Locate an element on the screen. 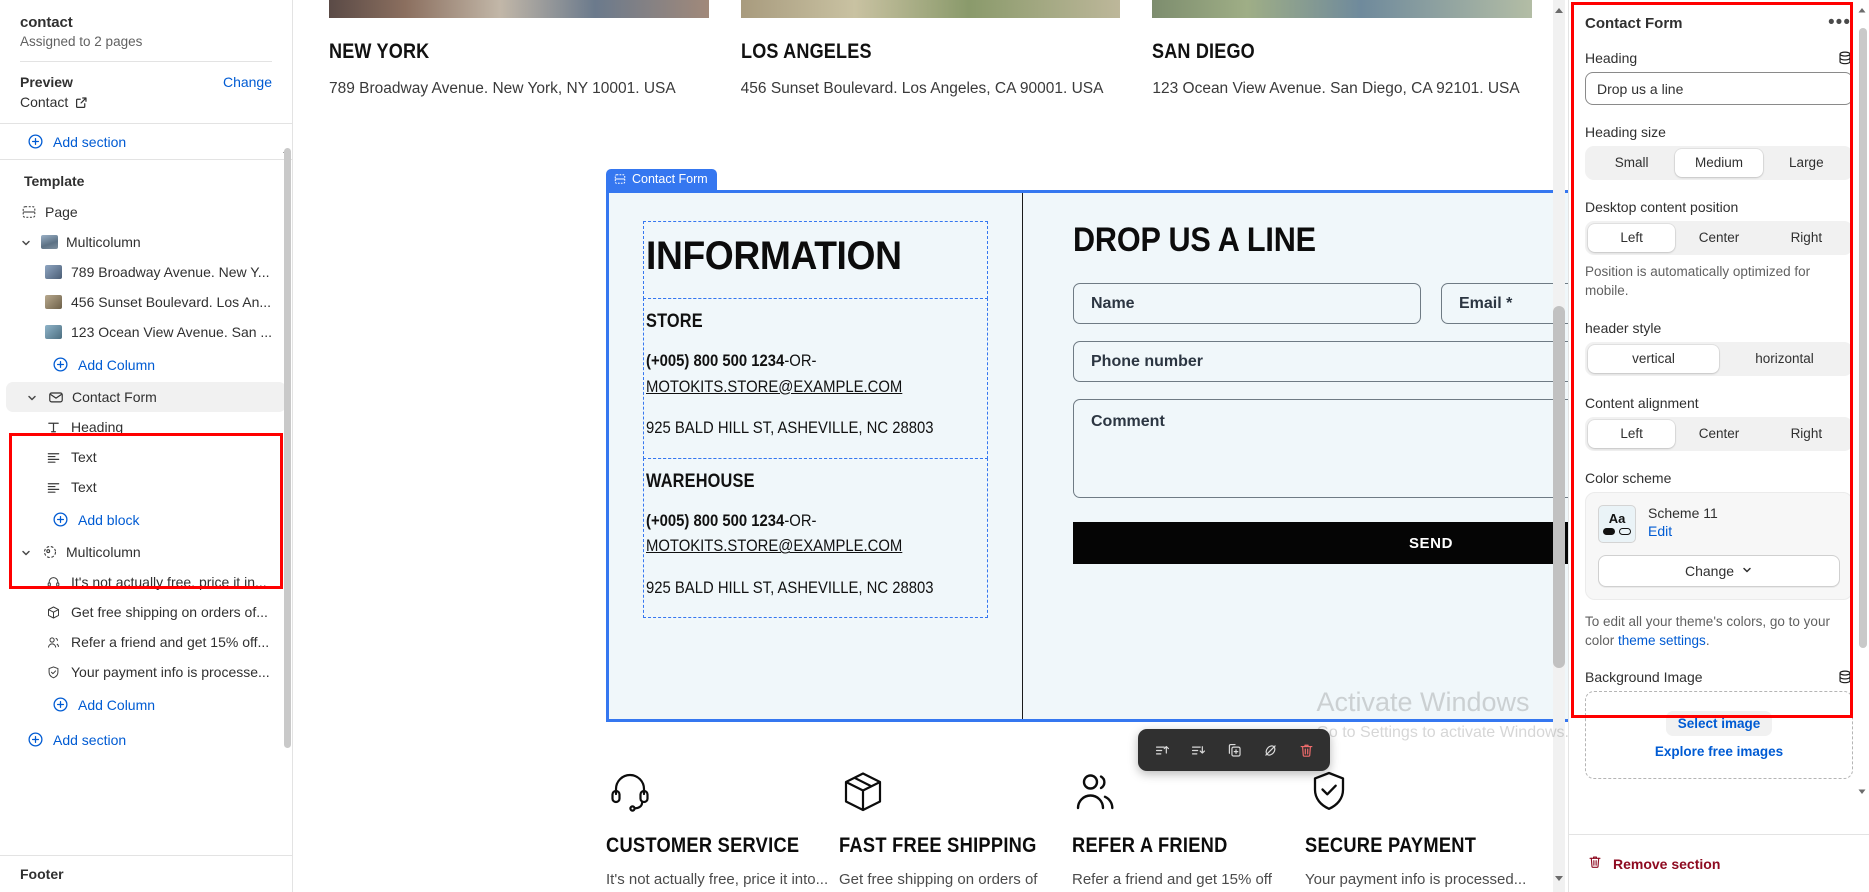  heading-input is located at coordinates (1719, 88).